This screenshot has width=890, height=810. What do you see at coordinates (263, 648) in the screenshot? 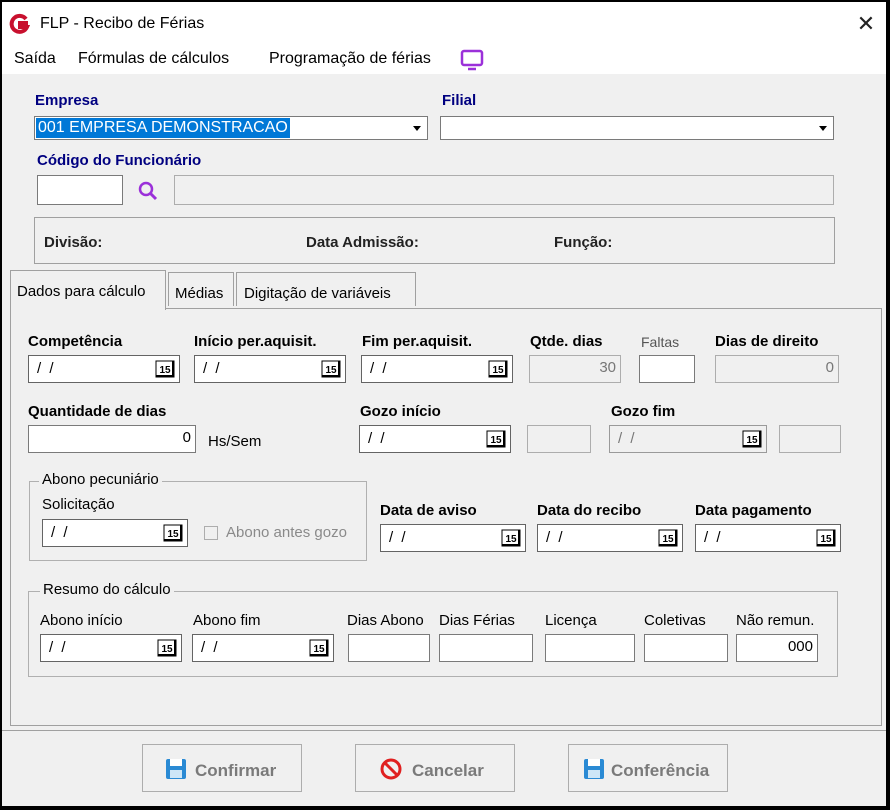
I see `abono-fim-date-input: / / 15` at bounding box center [263, 648].